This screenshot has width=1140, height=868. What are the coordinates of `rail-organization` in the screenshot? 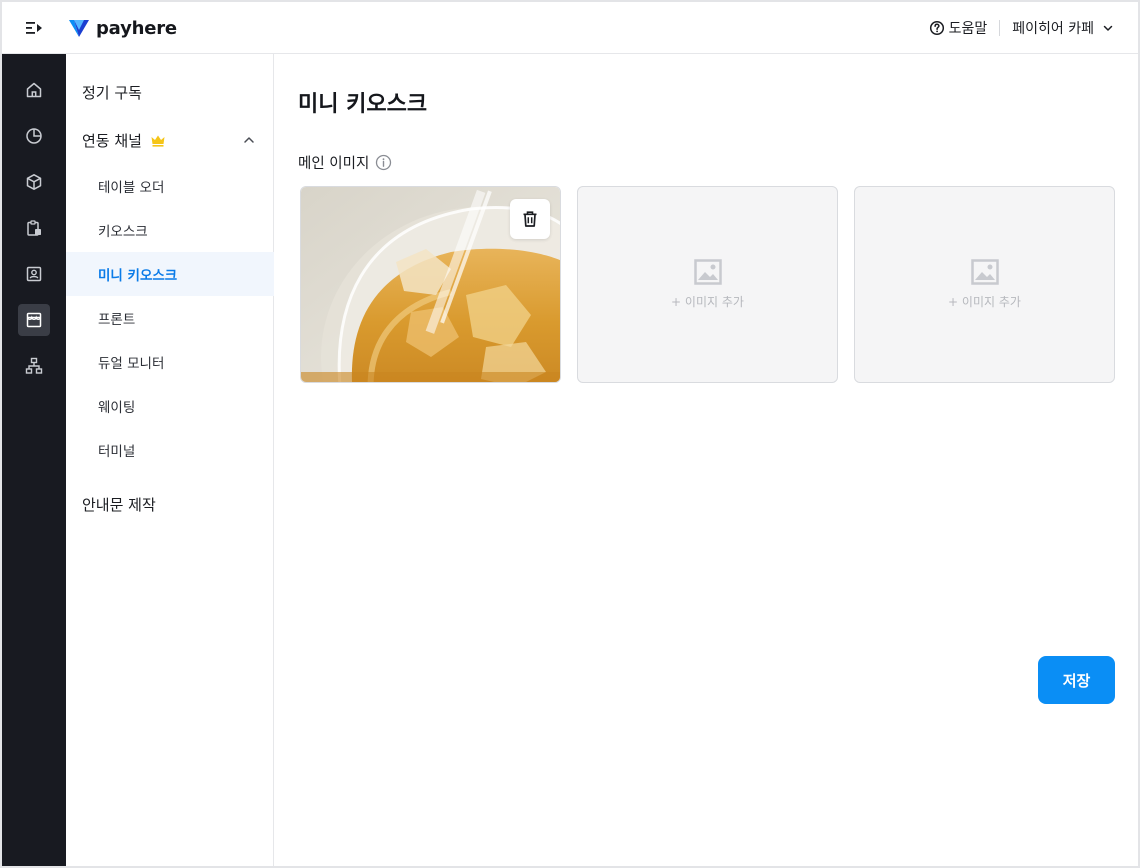 It's located at (34, 366).